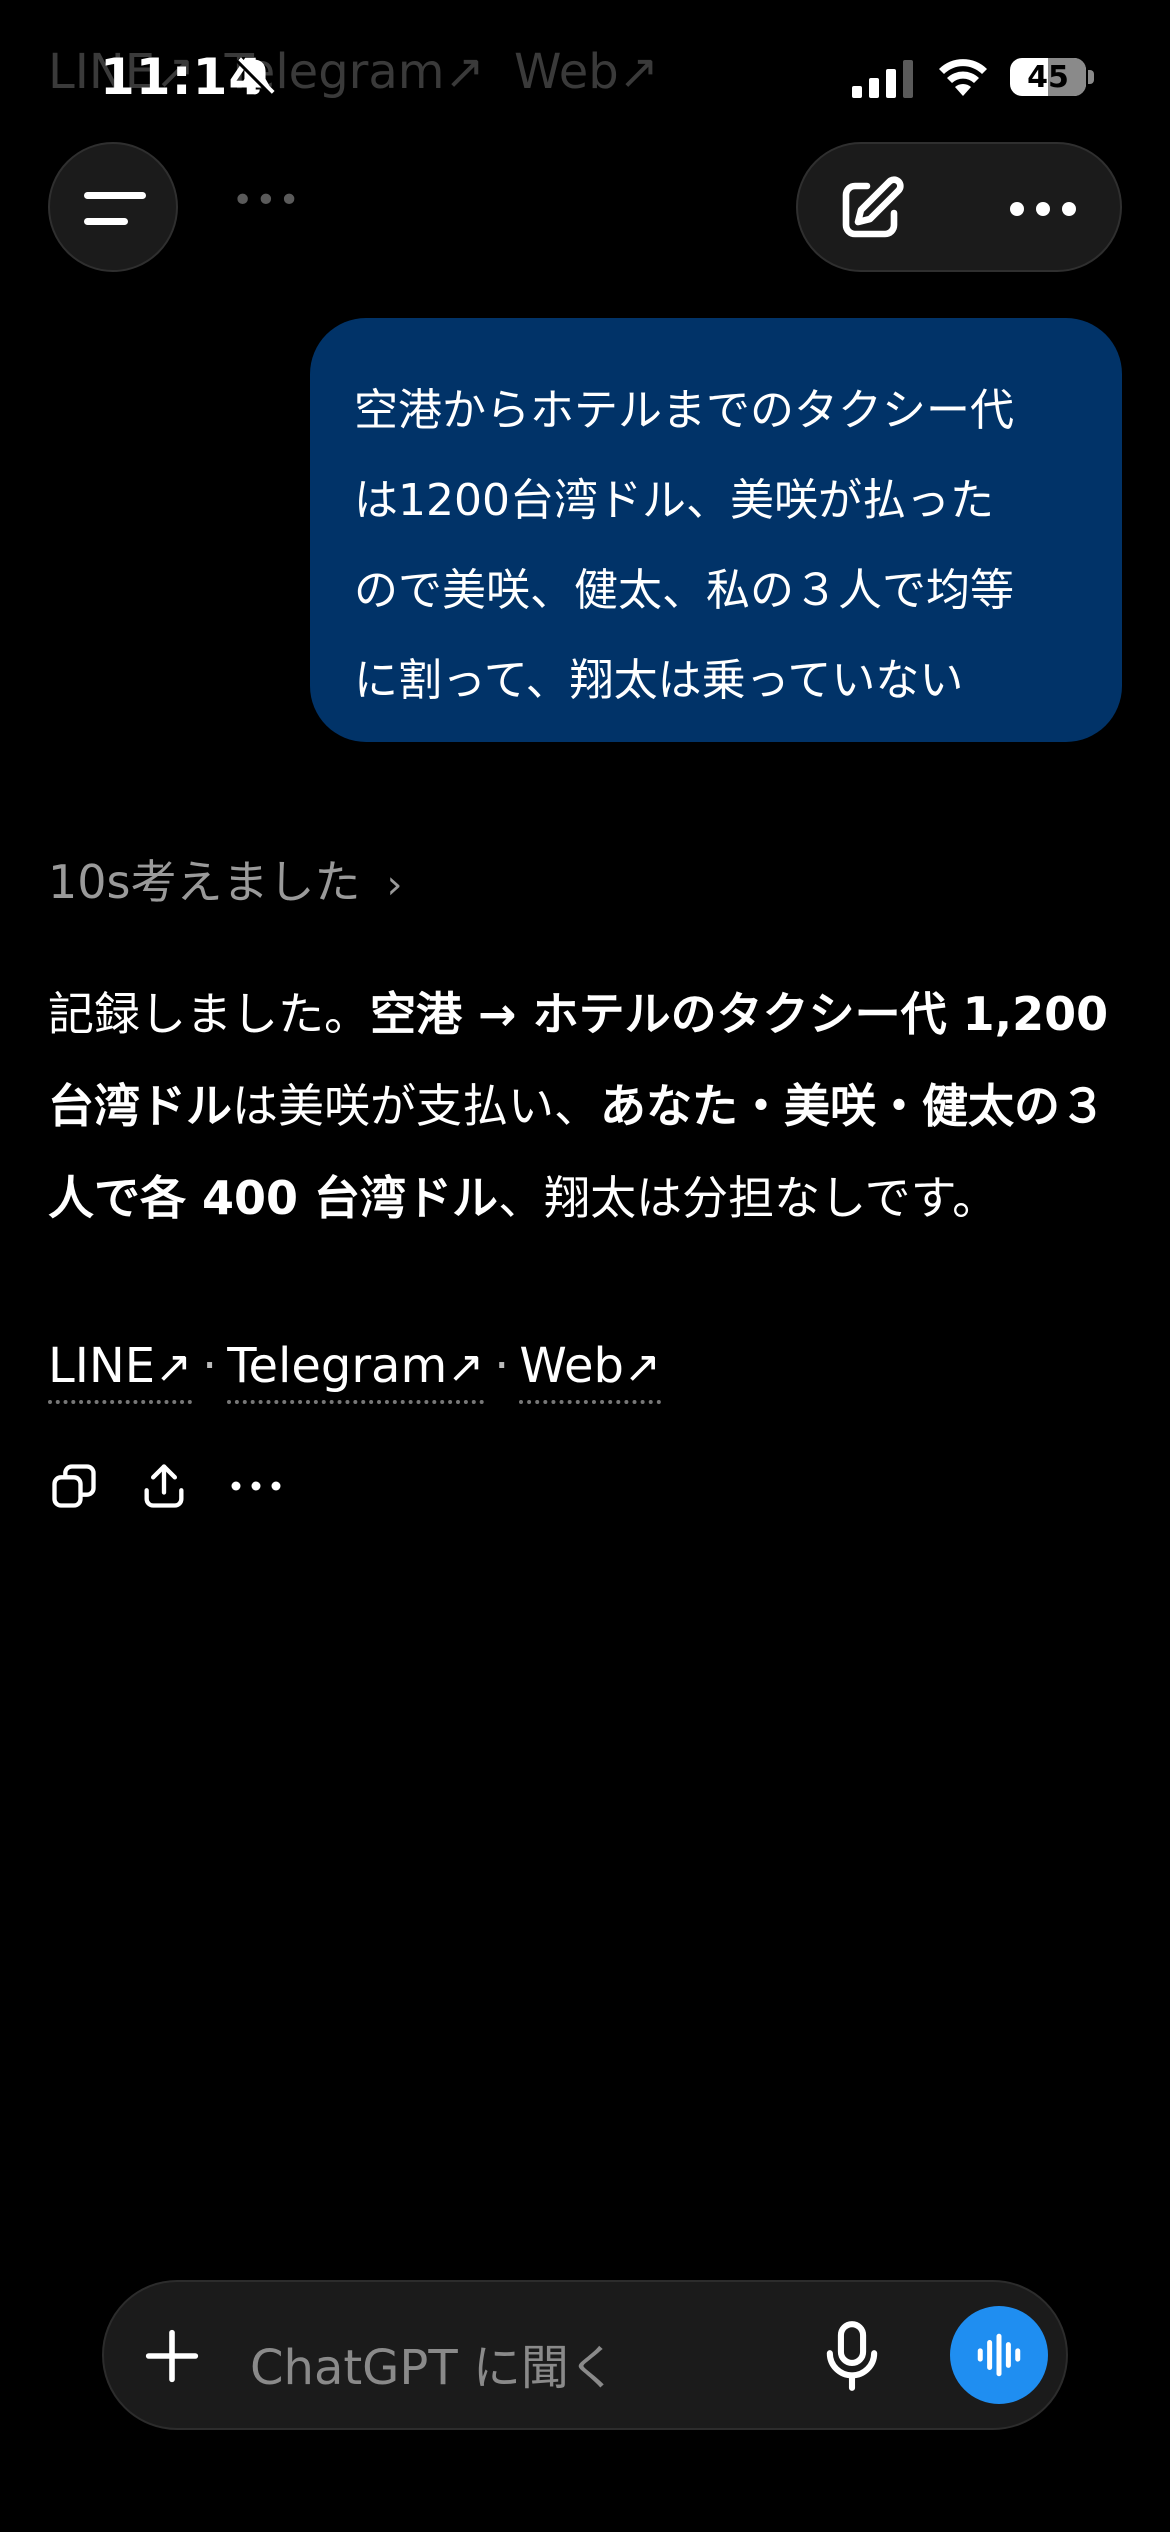  I want to click on microphone-icon, so click(852, 2356).